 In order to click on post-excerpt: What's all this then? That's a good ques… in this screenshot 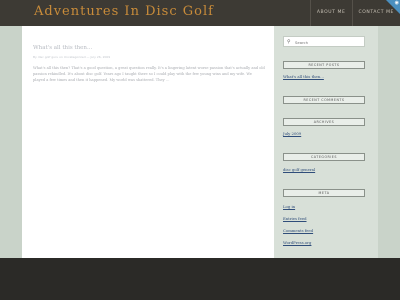, I will do `click(149, 74)`.